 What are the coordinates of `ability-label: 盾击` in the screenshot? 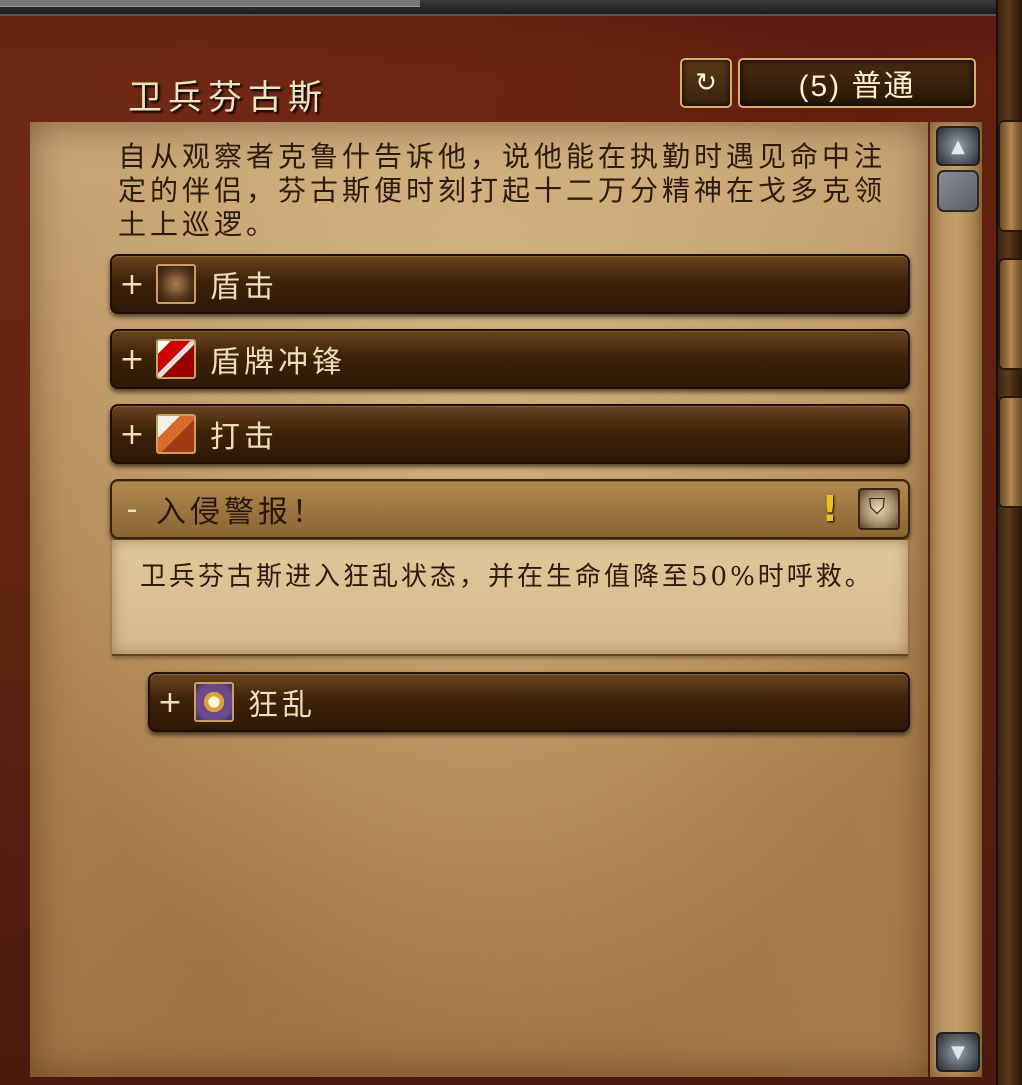 It's located at (244, 287).